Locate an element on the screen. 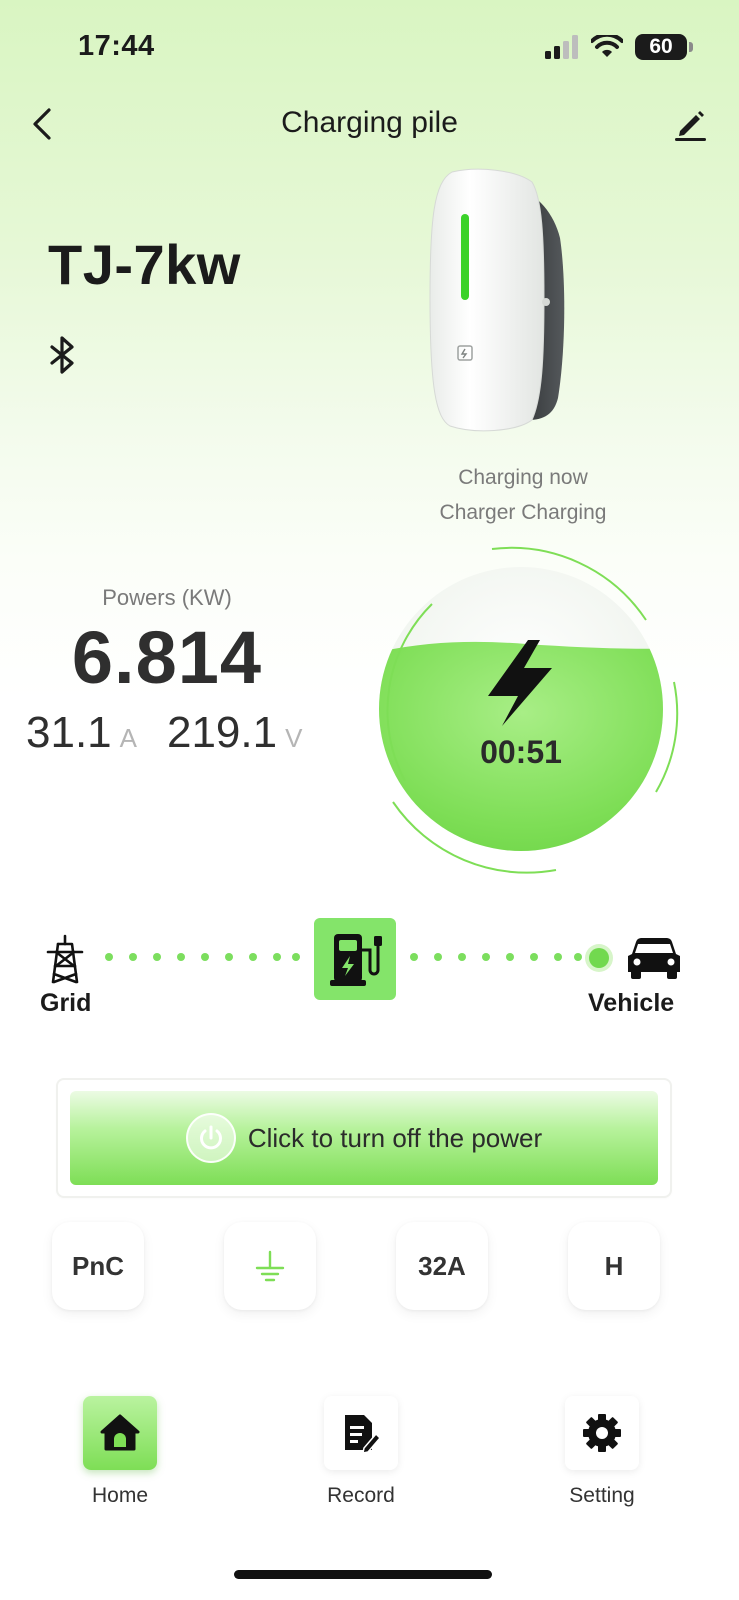 The image size is (739, 1600). status-icons: 60 is located at coordinates (619, 47).